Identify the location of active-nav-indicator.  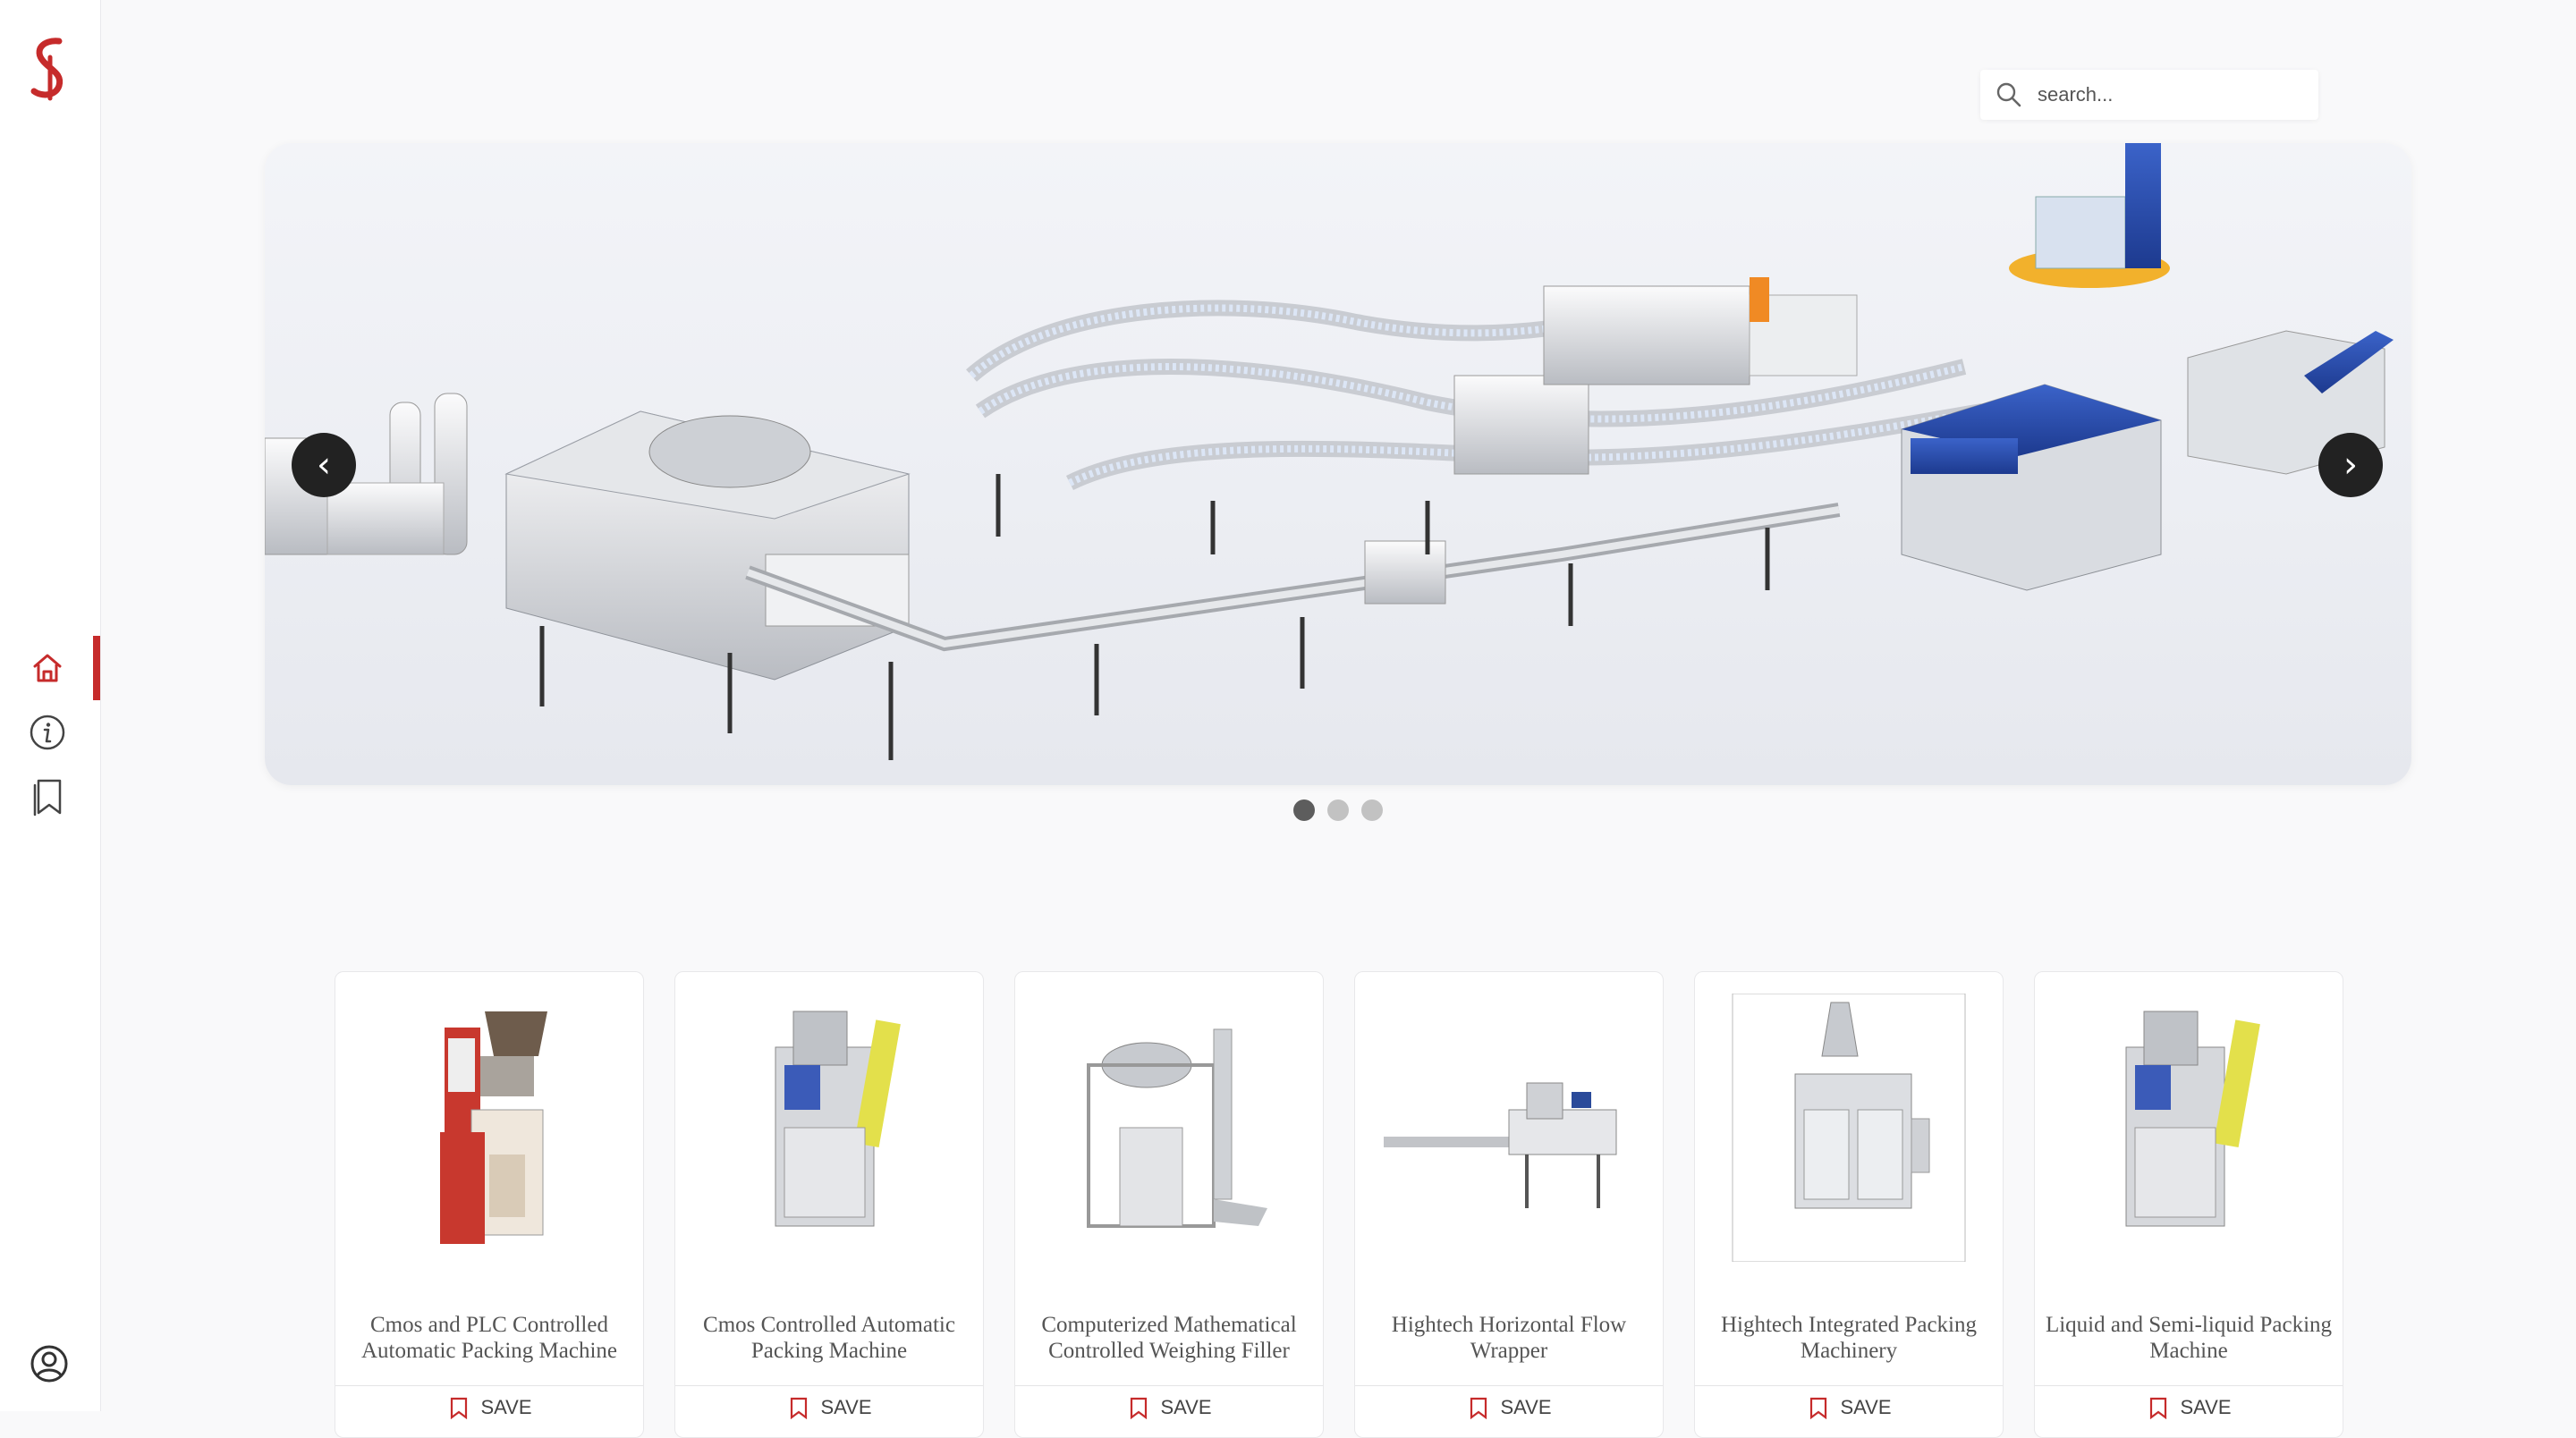
(96, 668).